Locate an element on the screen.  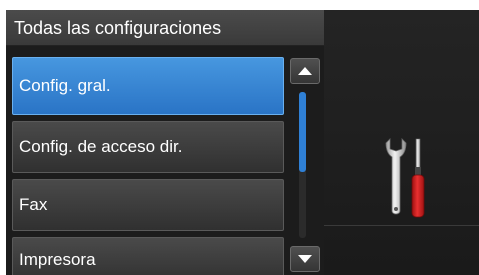
scroll-up-button is located at coordinates (305, 71).